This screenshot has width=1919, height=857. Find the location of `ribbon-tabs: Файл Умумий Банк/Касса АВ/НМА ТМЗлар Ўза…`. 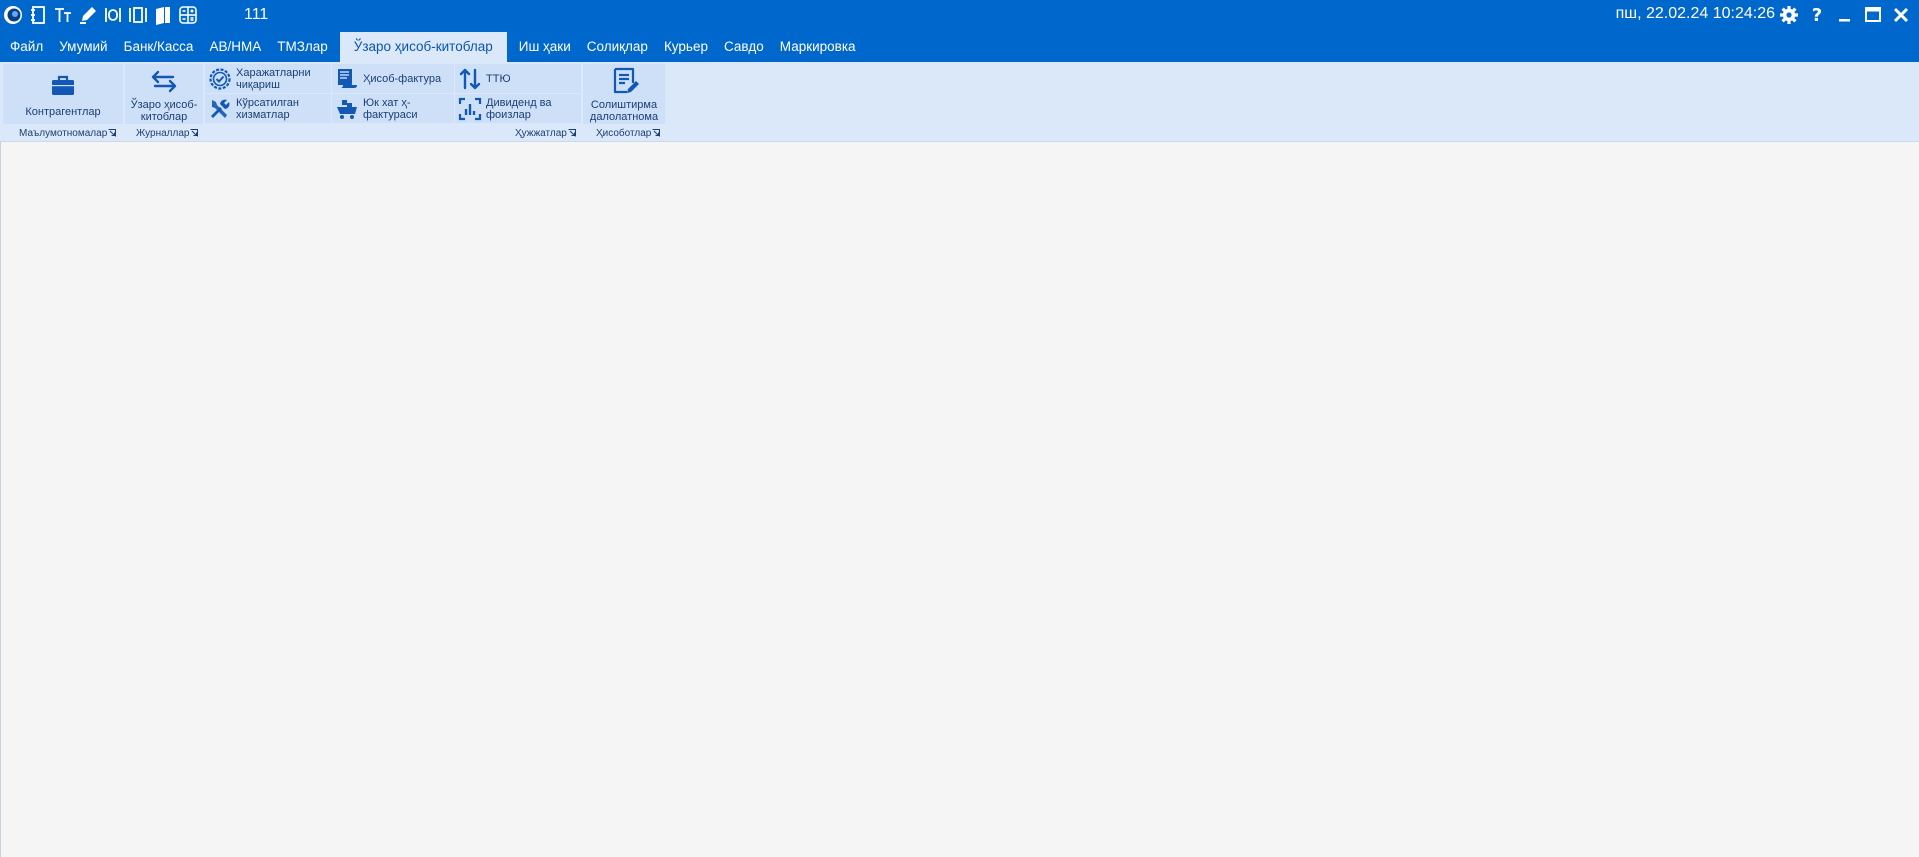

ribbon-tabs: Файл Умумий Банк/Касса АВ/НМА ТМЗлар Ўза… is located at coordinates (959, 46).